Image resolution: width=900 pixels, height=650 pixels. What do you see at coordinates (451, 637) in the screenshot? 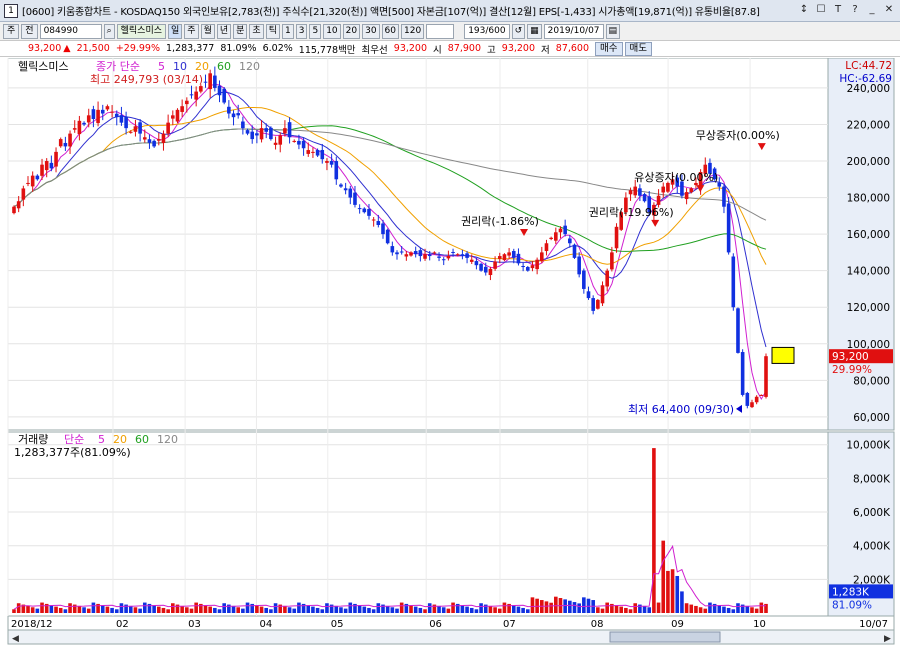
I see `scrollbar` at bounding box center [451, 637].